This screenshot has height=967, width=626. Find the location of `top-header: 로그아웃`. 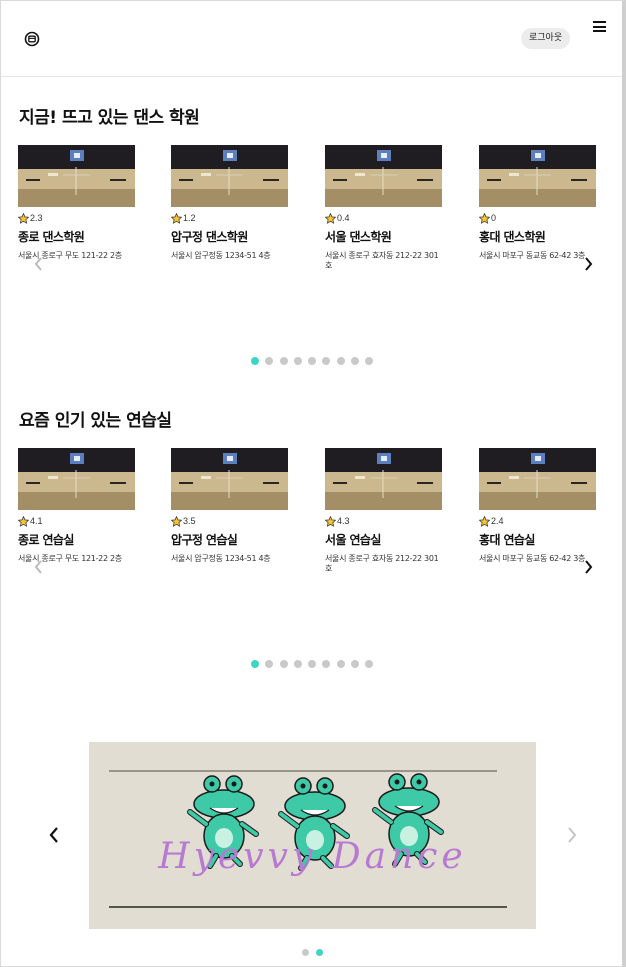

top-header: 로그아웃 is located at coordinates (311, 39).